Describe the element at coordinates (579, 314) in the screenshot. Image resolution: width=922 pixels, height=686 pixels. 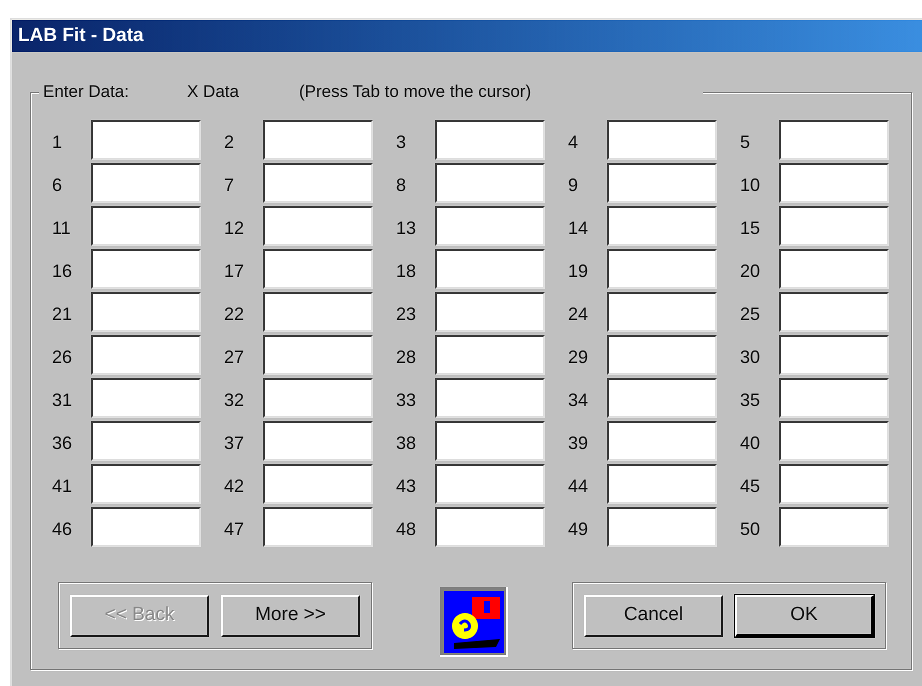
I see `row-number: 24` at that location.